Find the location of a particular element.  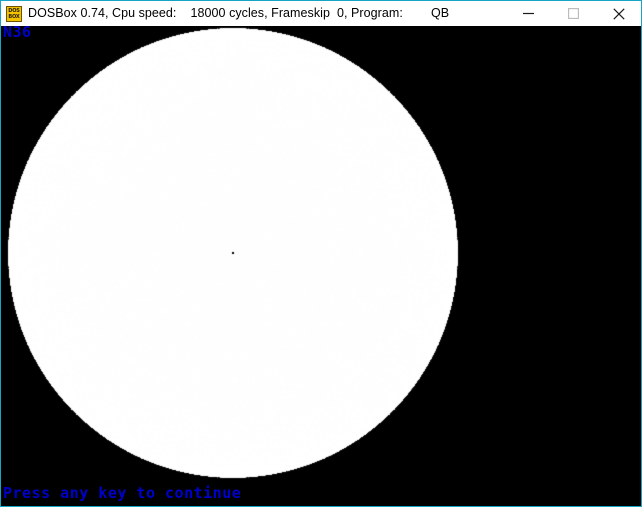

close-button is located at coordinates (618, 13).